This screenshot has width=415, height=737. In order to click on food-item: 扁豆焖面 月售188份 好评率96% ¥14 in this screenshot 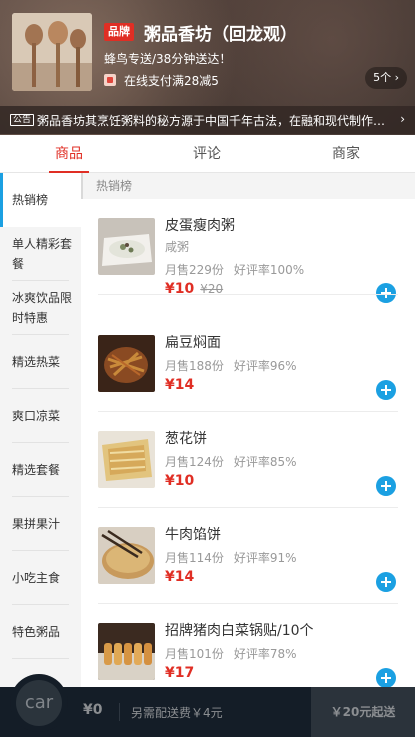, I will do `click(248, 364)`.